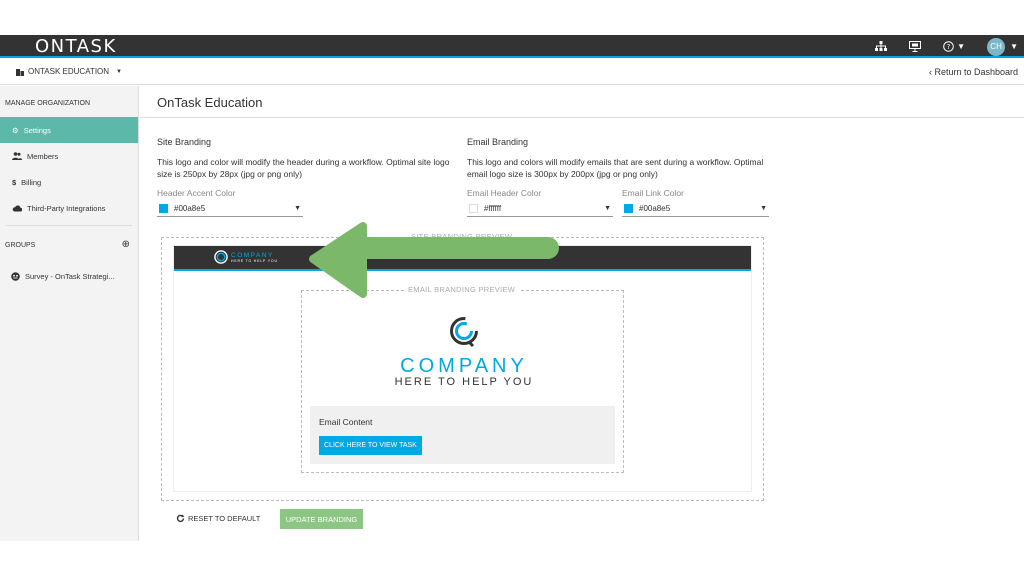  Describe the element at coordinates (462, 289) in the screenshot. I see `email-branding-preview-legend: EMAIL BRANDING PREVIEW` at that location.